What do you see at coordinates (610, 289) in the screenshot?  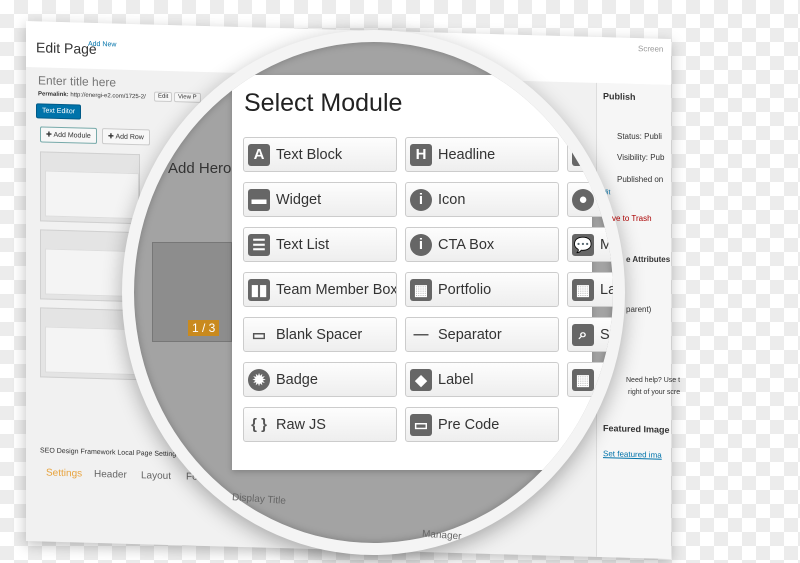 I see `module-label: Late` at bounding box center [610, 289].